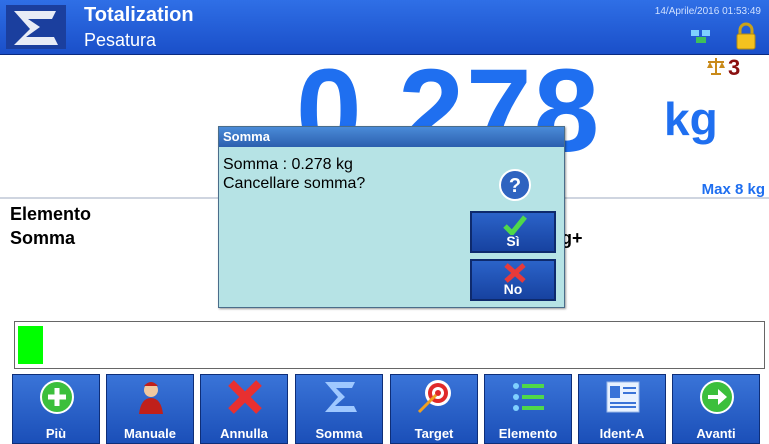 Image resolution: width=769 pixels, height=444 pixels. What do you see at coordinates (434, 433) in the screenshot?
I see `target-label: Target` at bounding box center [434, 433].